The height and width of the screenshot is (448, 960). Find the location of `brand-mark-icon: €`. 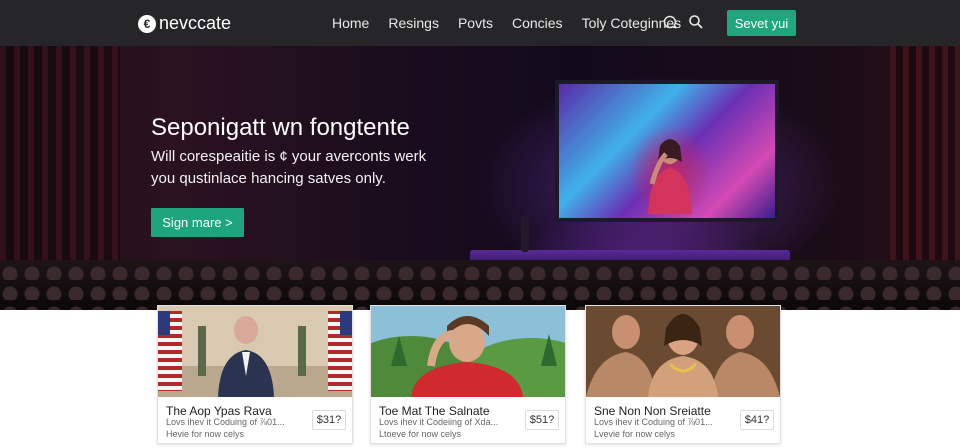

brand-mark-icon: € is located at coordinates (147, 23).